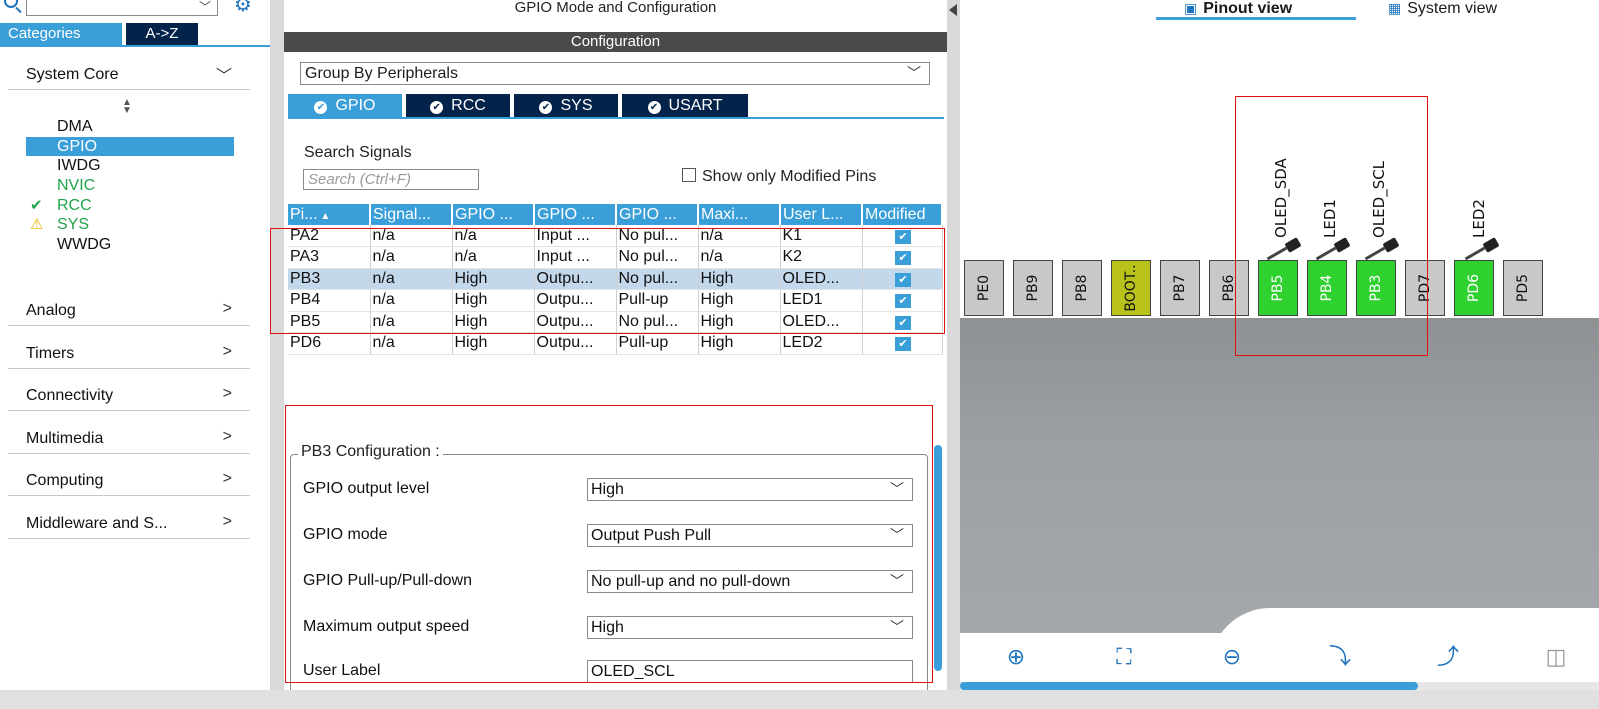 The height and width of the screenshot is (709, 1599). I want to click on group-system-core: System Core ﹀, so click(129, 76).